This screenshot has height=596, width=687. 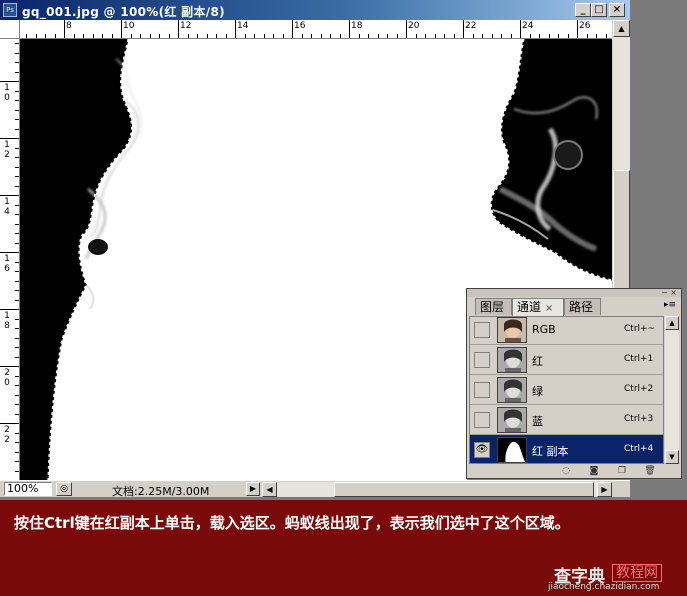 I want to click on ruler-h-label: 18, so click(x=357, y=26).